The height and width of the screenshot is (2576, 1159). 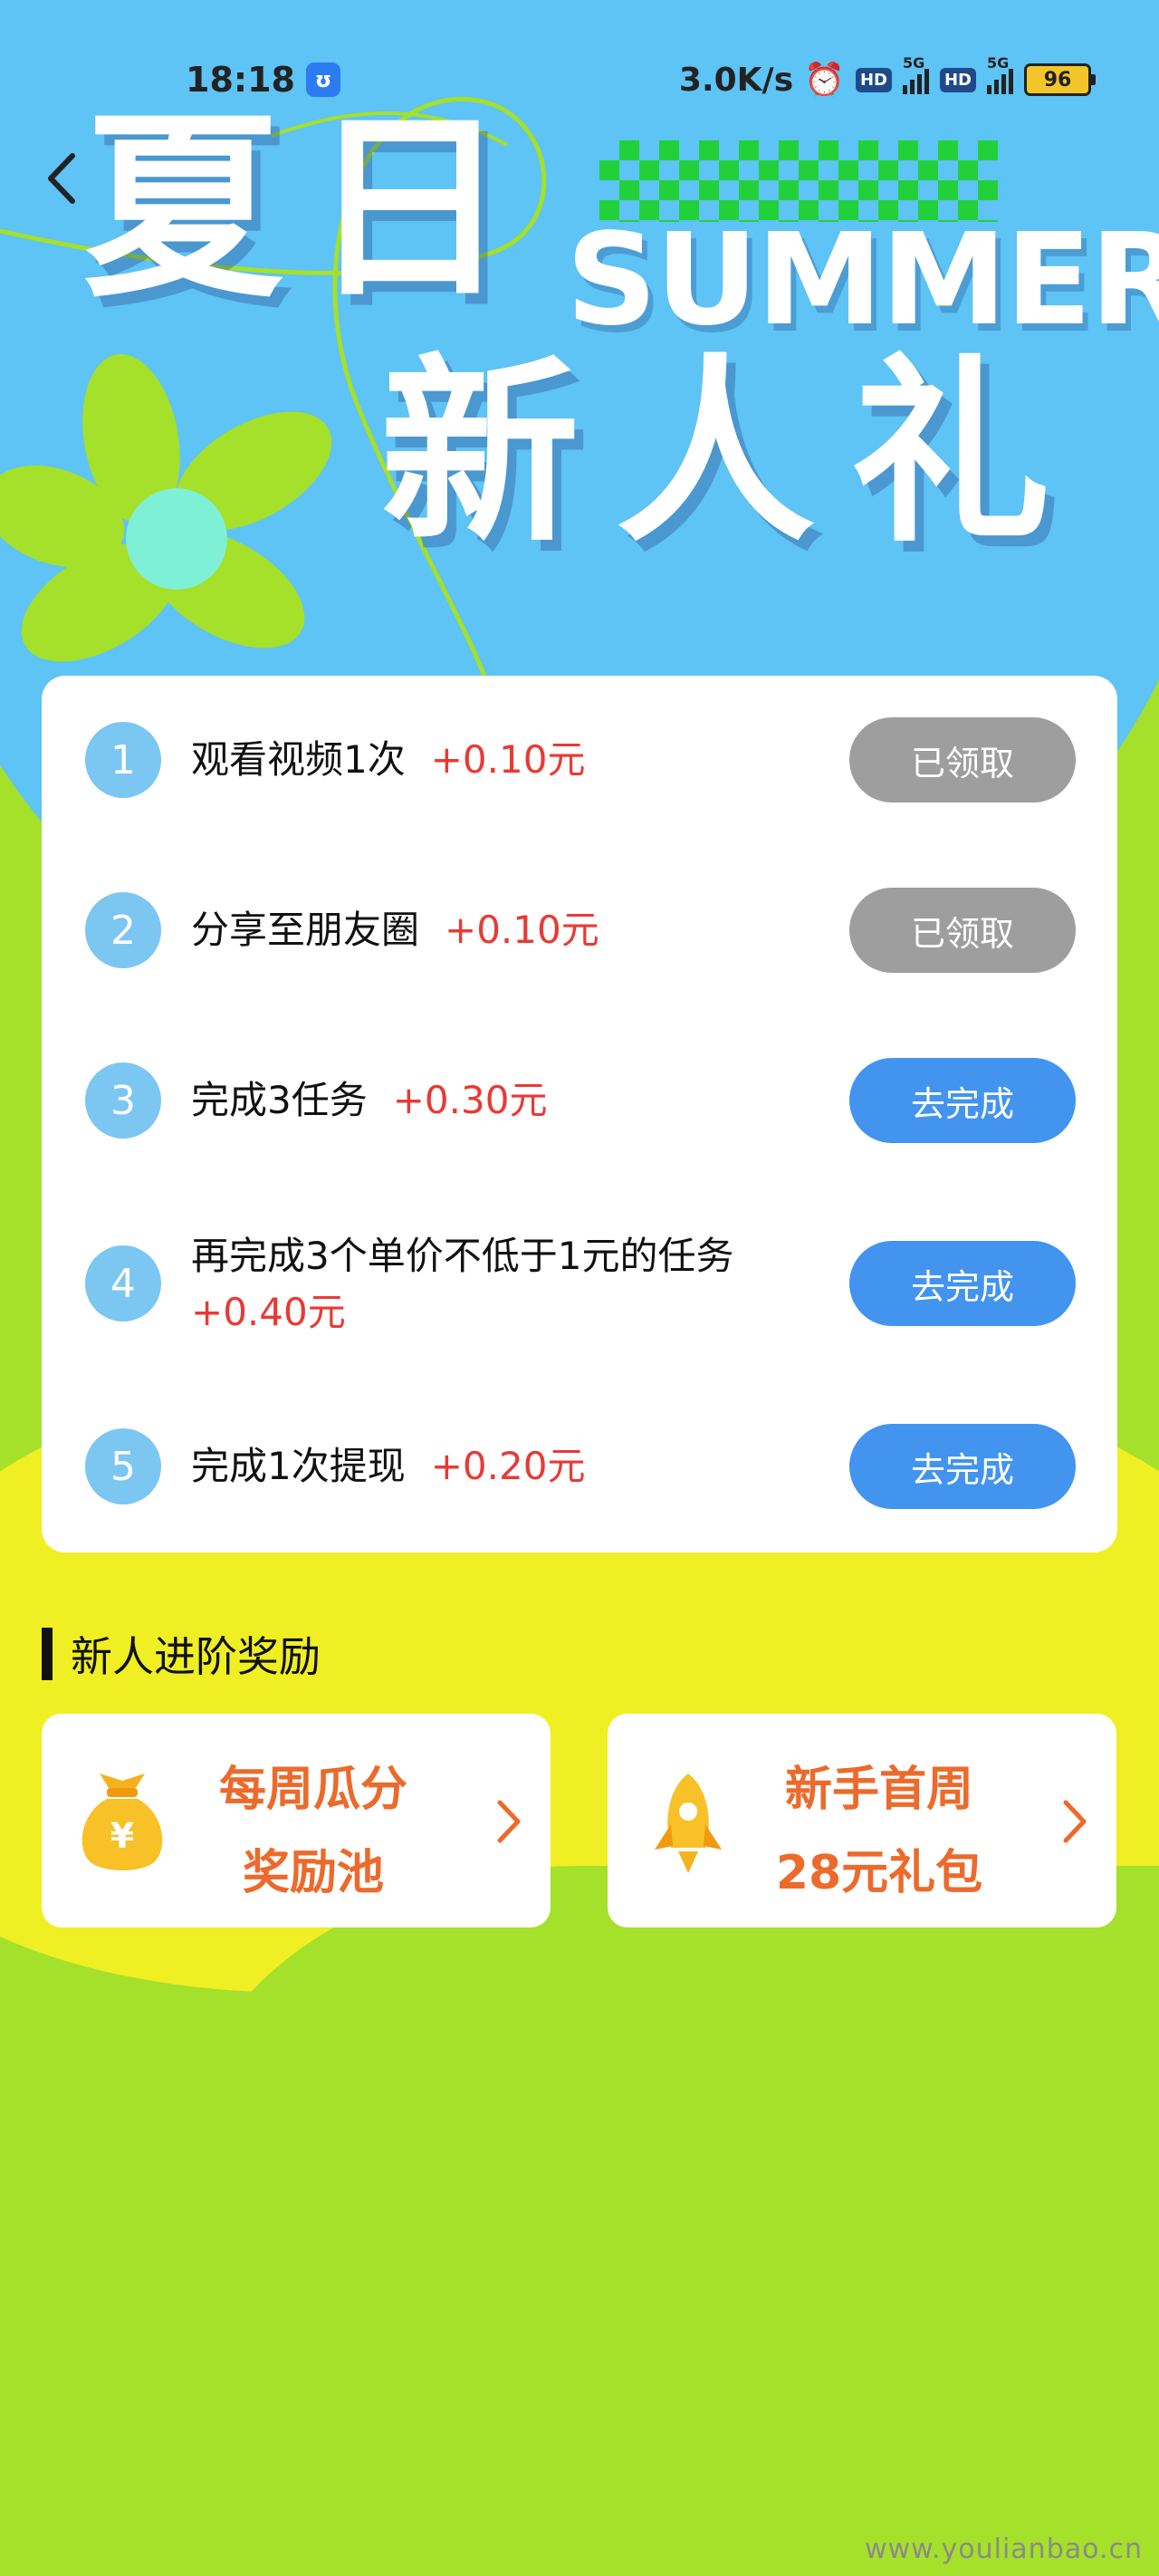 What do you see at coordinates (470, 1100) in the screenshot?
I see `task-reward: +0.30元` at bounding box center [470, 1100].